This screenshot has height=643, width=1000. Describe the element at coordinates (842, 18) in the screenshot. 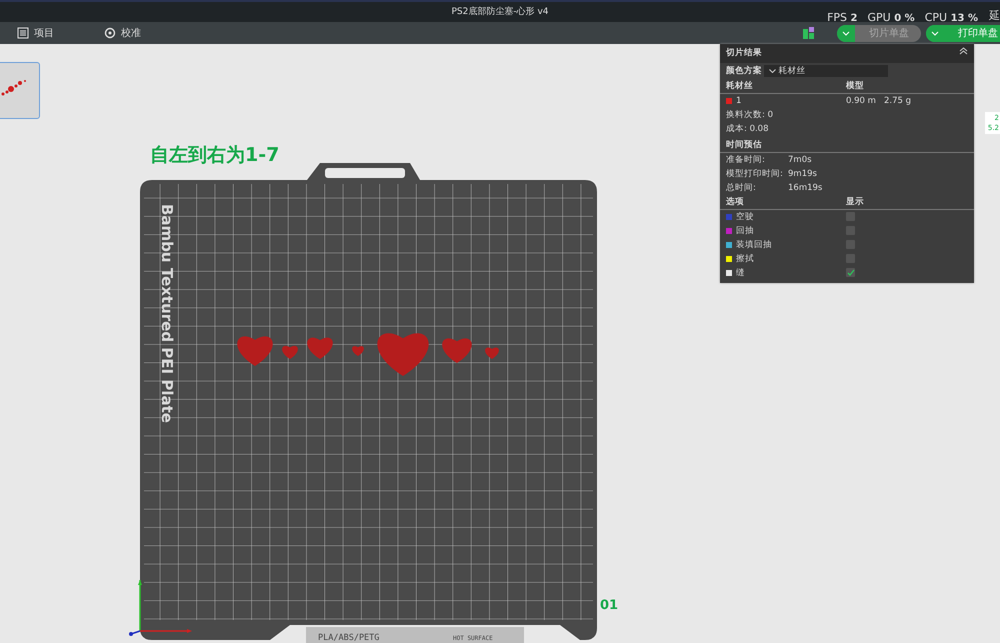

I see `stat-readout: FPS 2` at that location.